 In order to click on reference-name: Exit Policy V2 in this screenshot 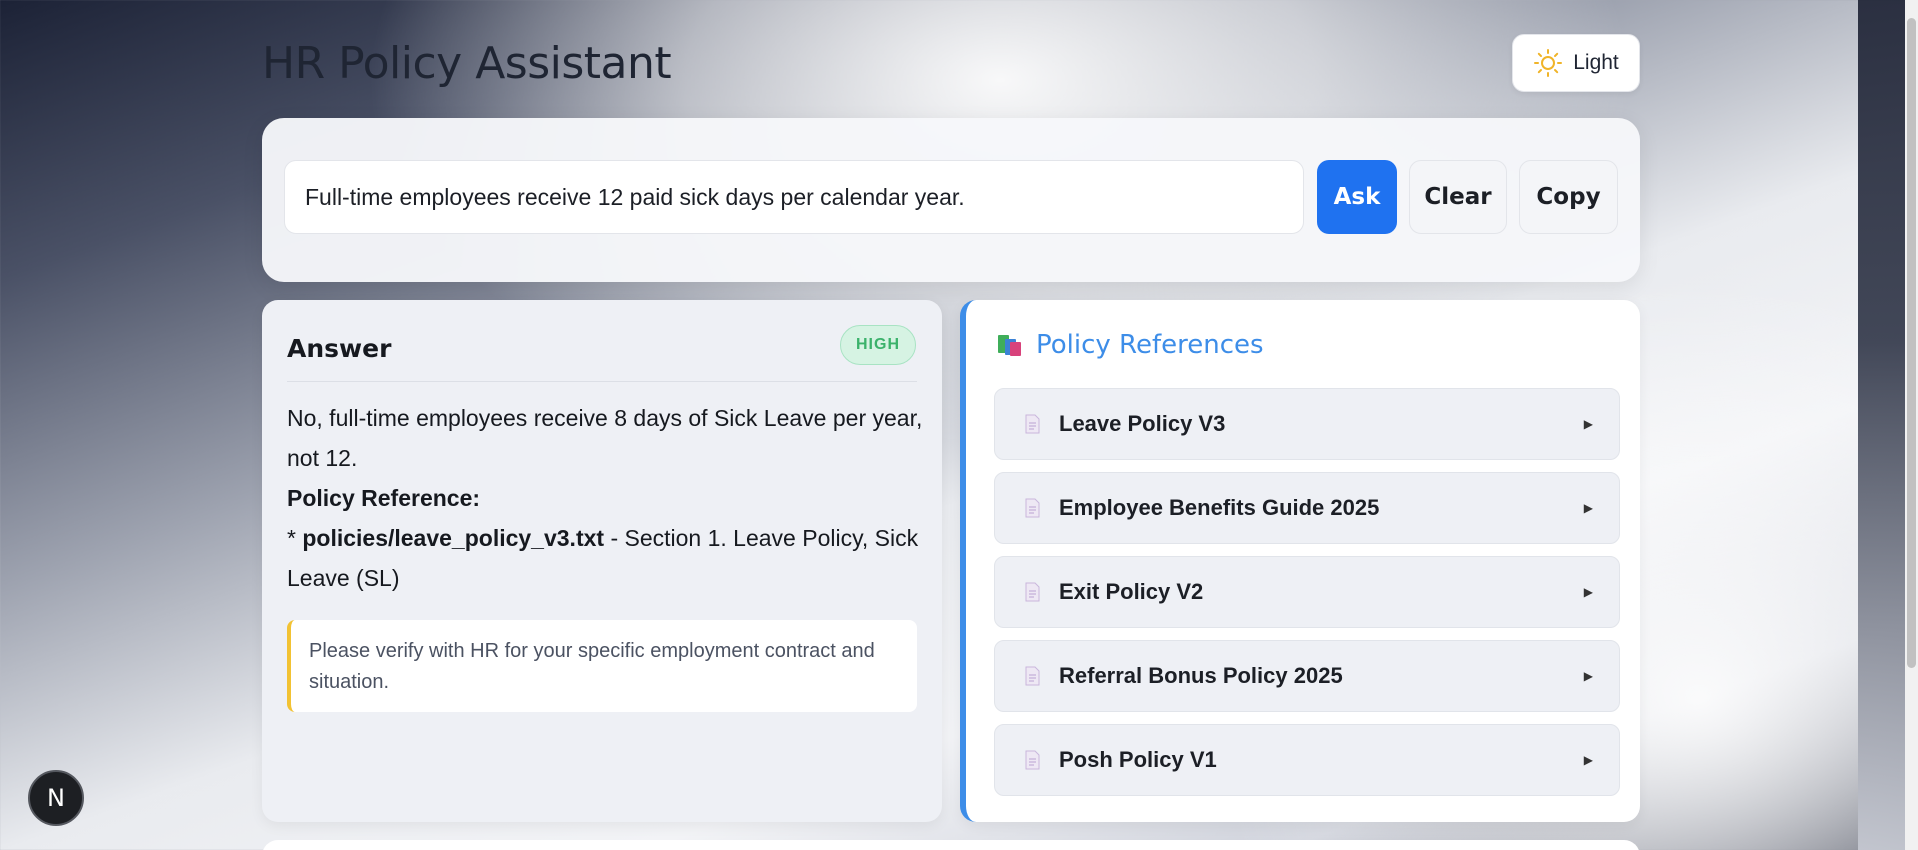, I will do `click(1131, 591)`.